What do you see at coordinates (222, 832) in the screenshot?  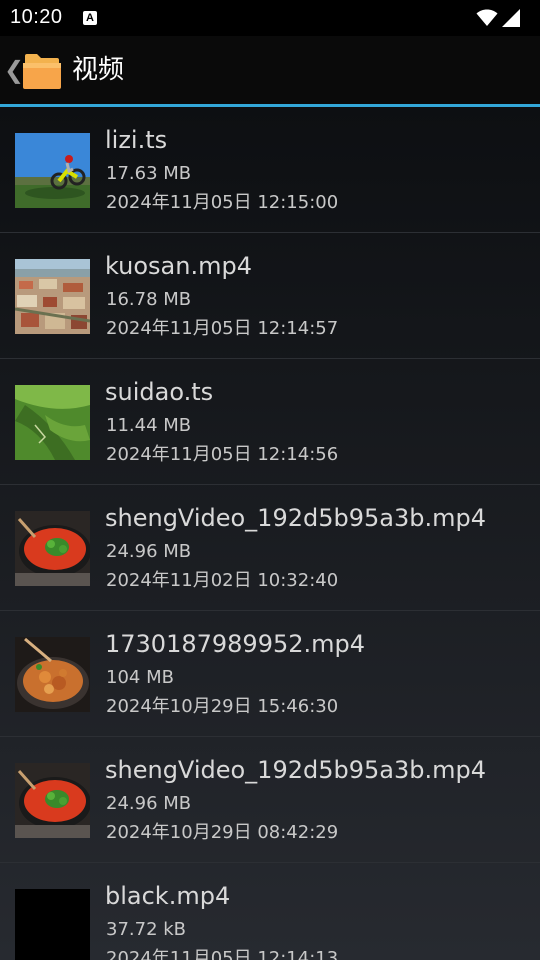 I see `file-date: 2024年10月29日 08:42:29` at bounding box center [222, 832].